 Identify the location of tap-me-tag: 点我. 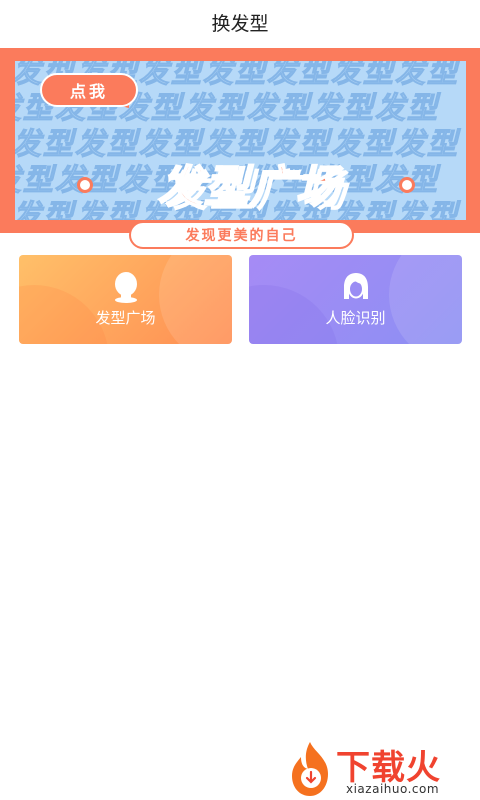
(89, 90).